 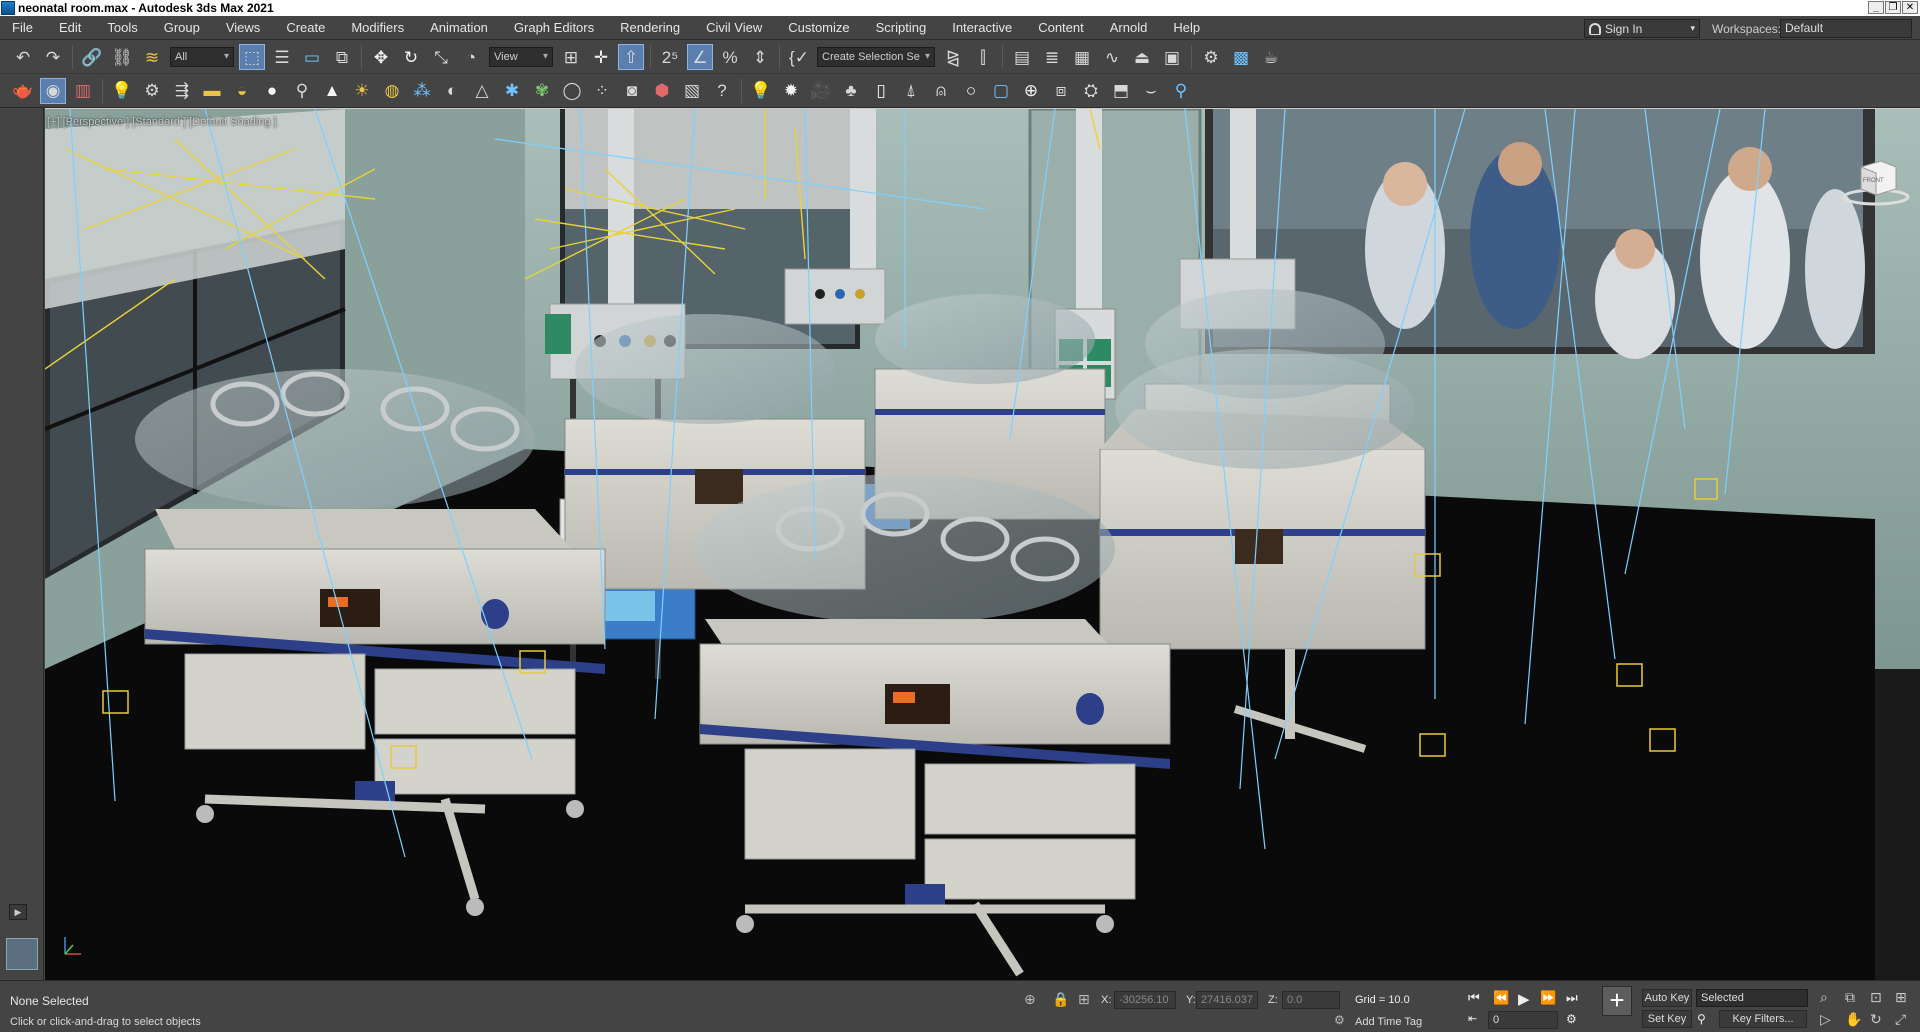 I want to click on bulb-icon: 💡, so click(x=761, y=91).